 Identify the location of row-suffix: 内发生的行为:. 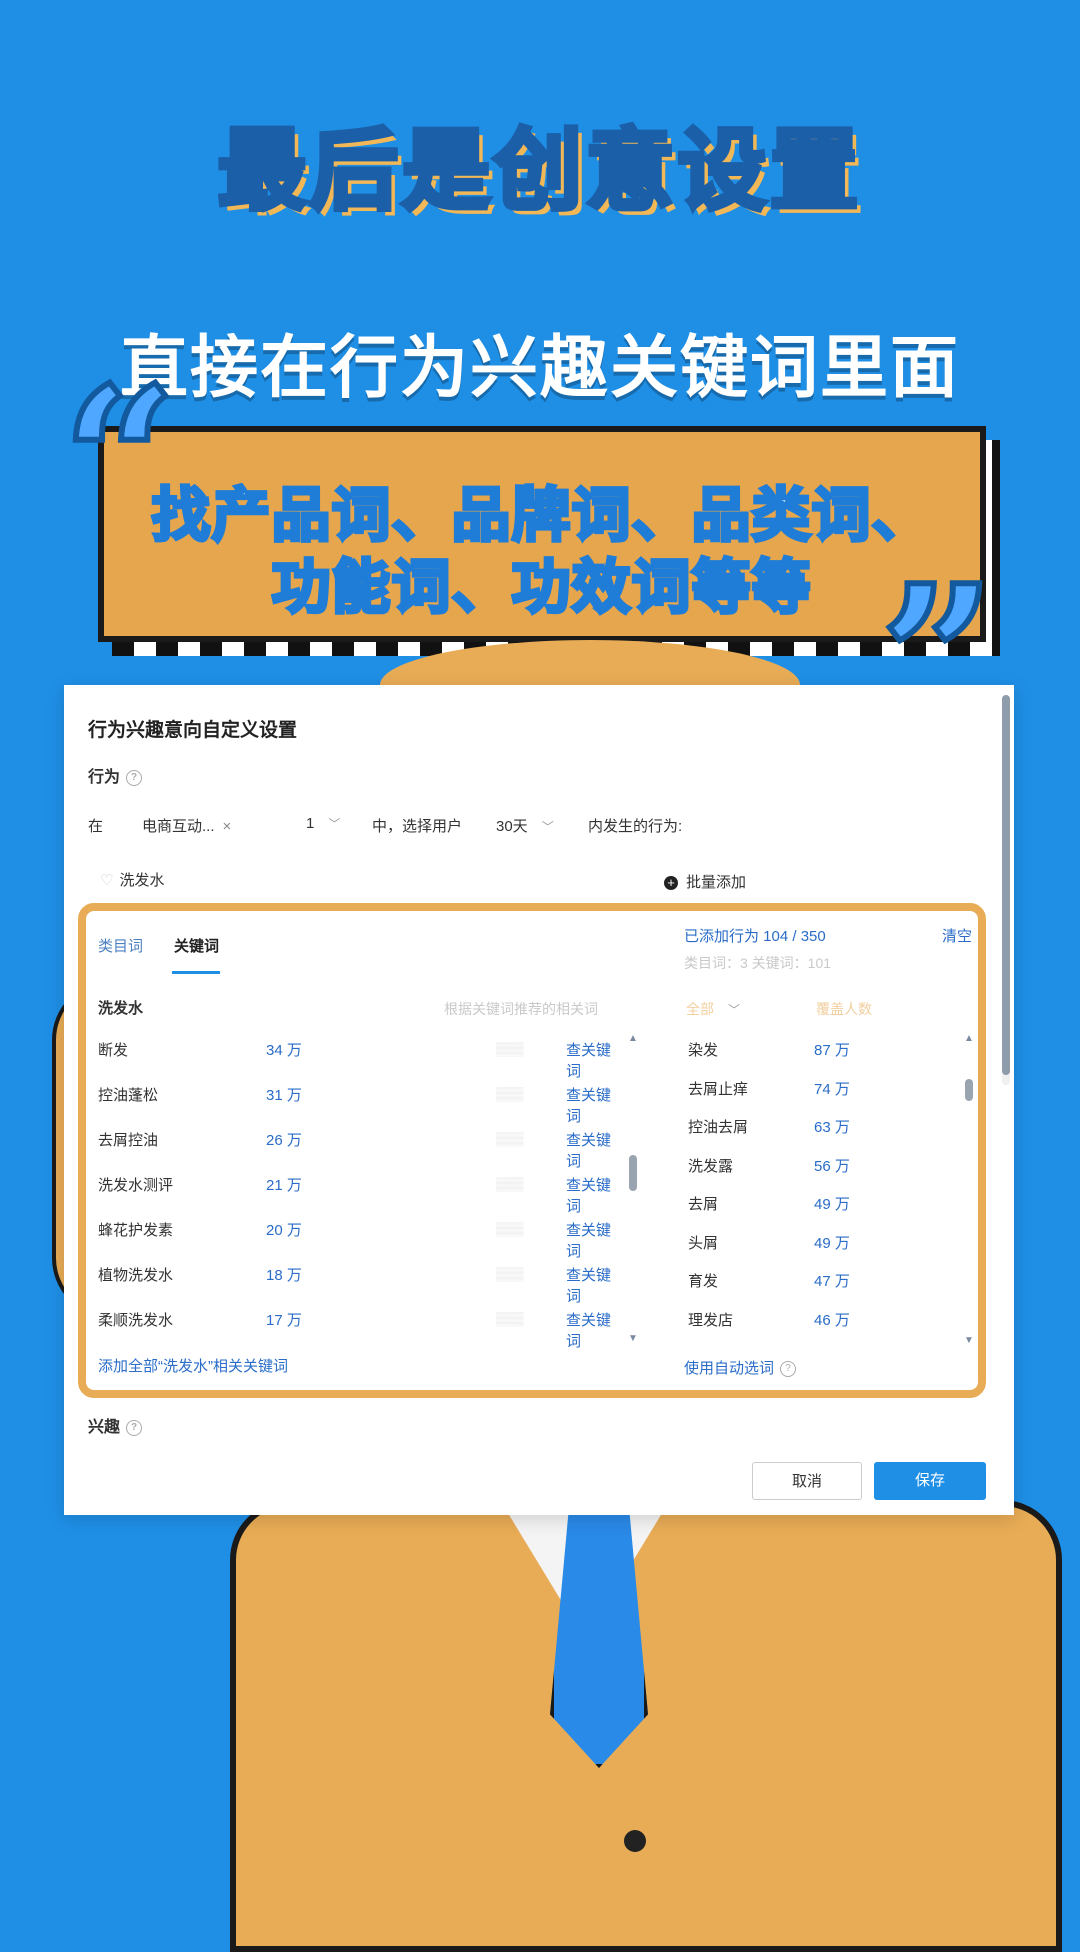
(635, 826).